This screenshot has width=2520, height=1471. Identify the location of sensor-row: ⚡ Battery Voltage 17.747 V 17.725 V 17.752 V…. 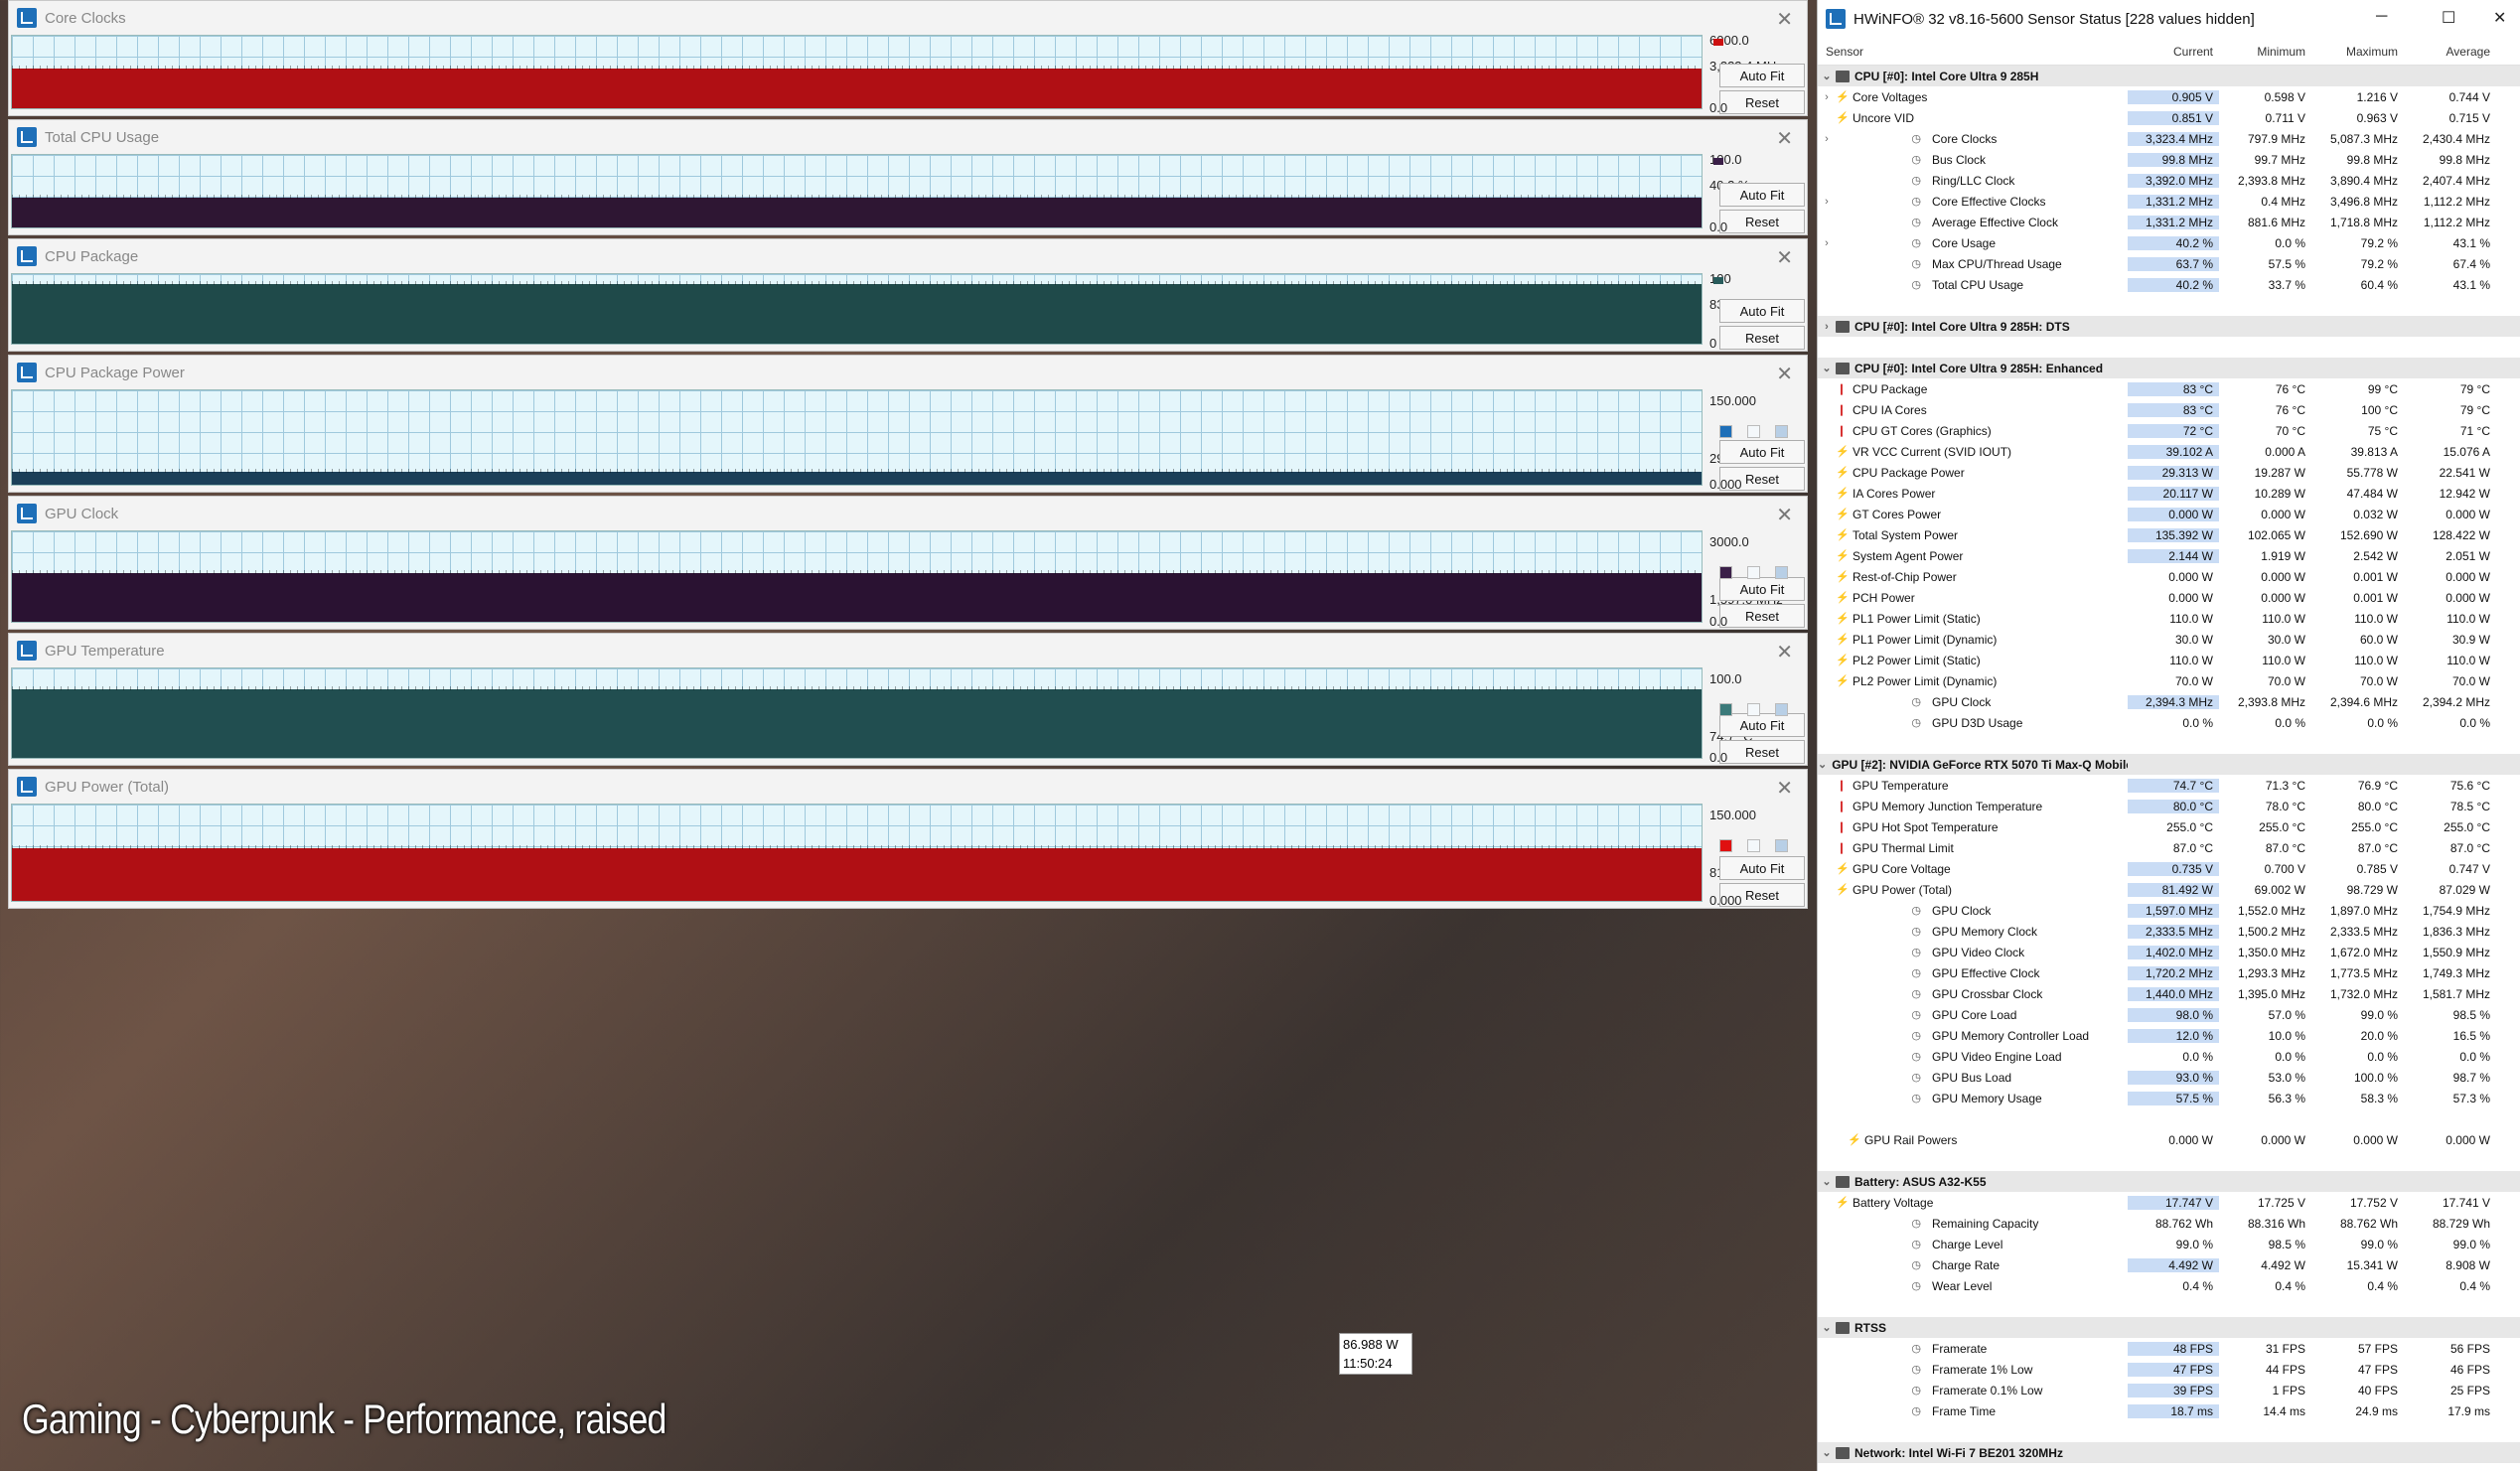
(2169, 1202).